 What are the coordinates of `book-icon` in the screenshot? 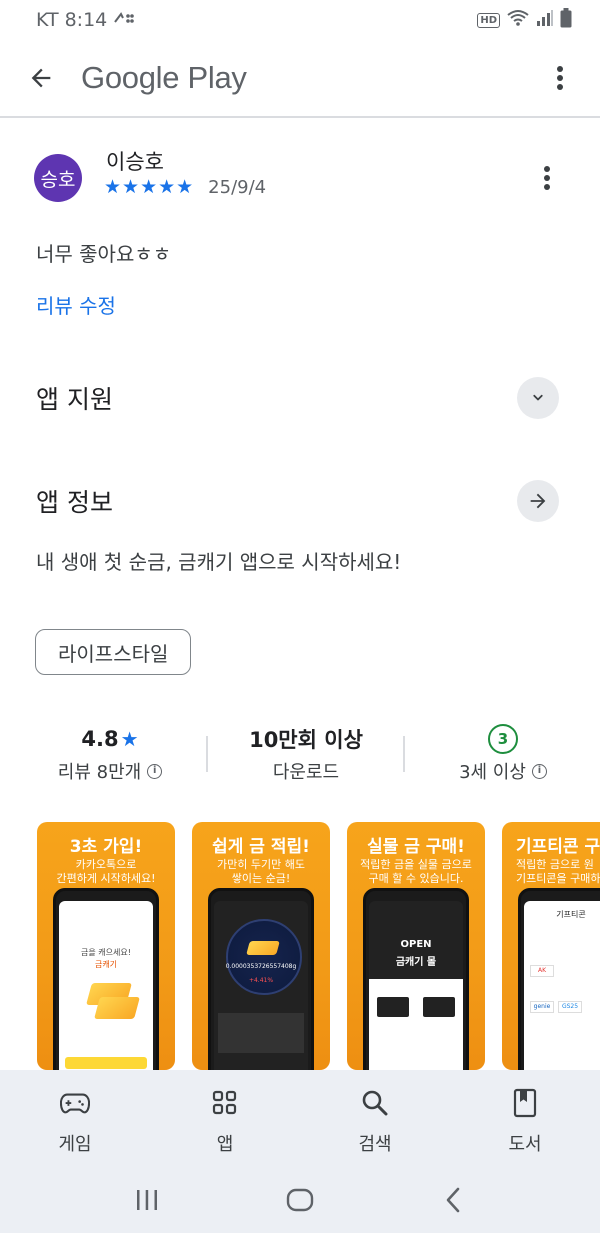 It's located at (525, 1103).